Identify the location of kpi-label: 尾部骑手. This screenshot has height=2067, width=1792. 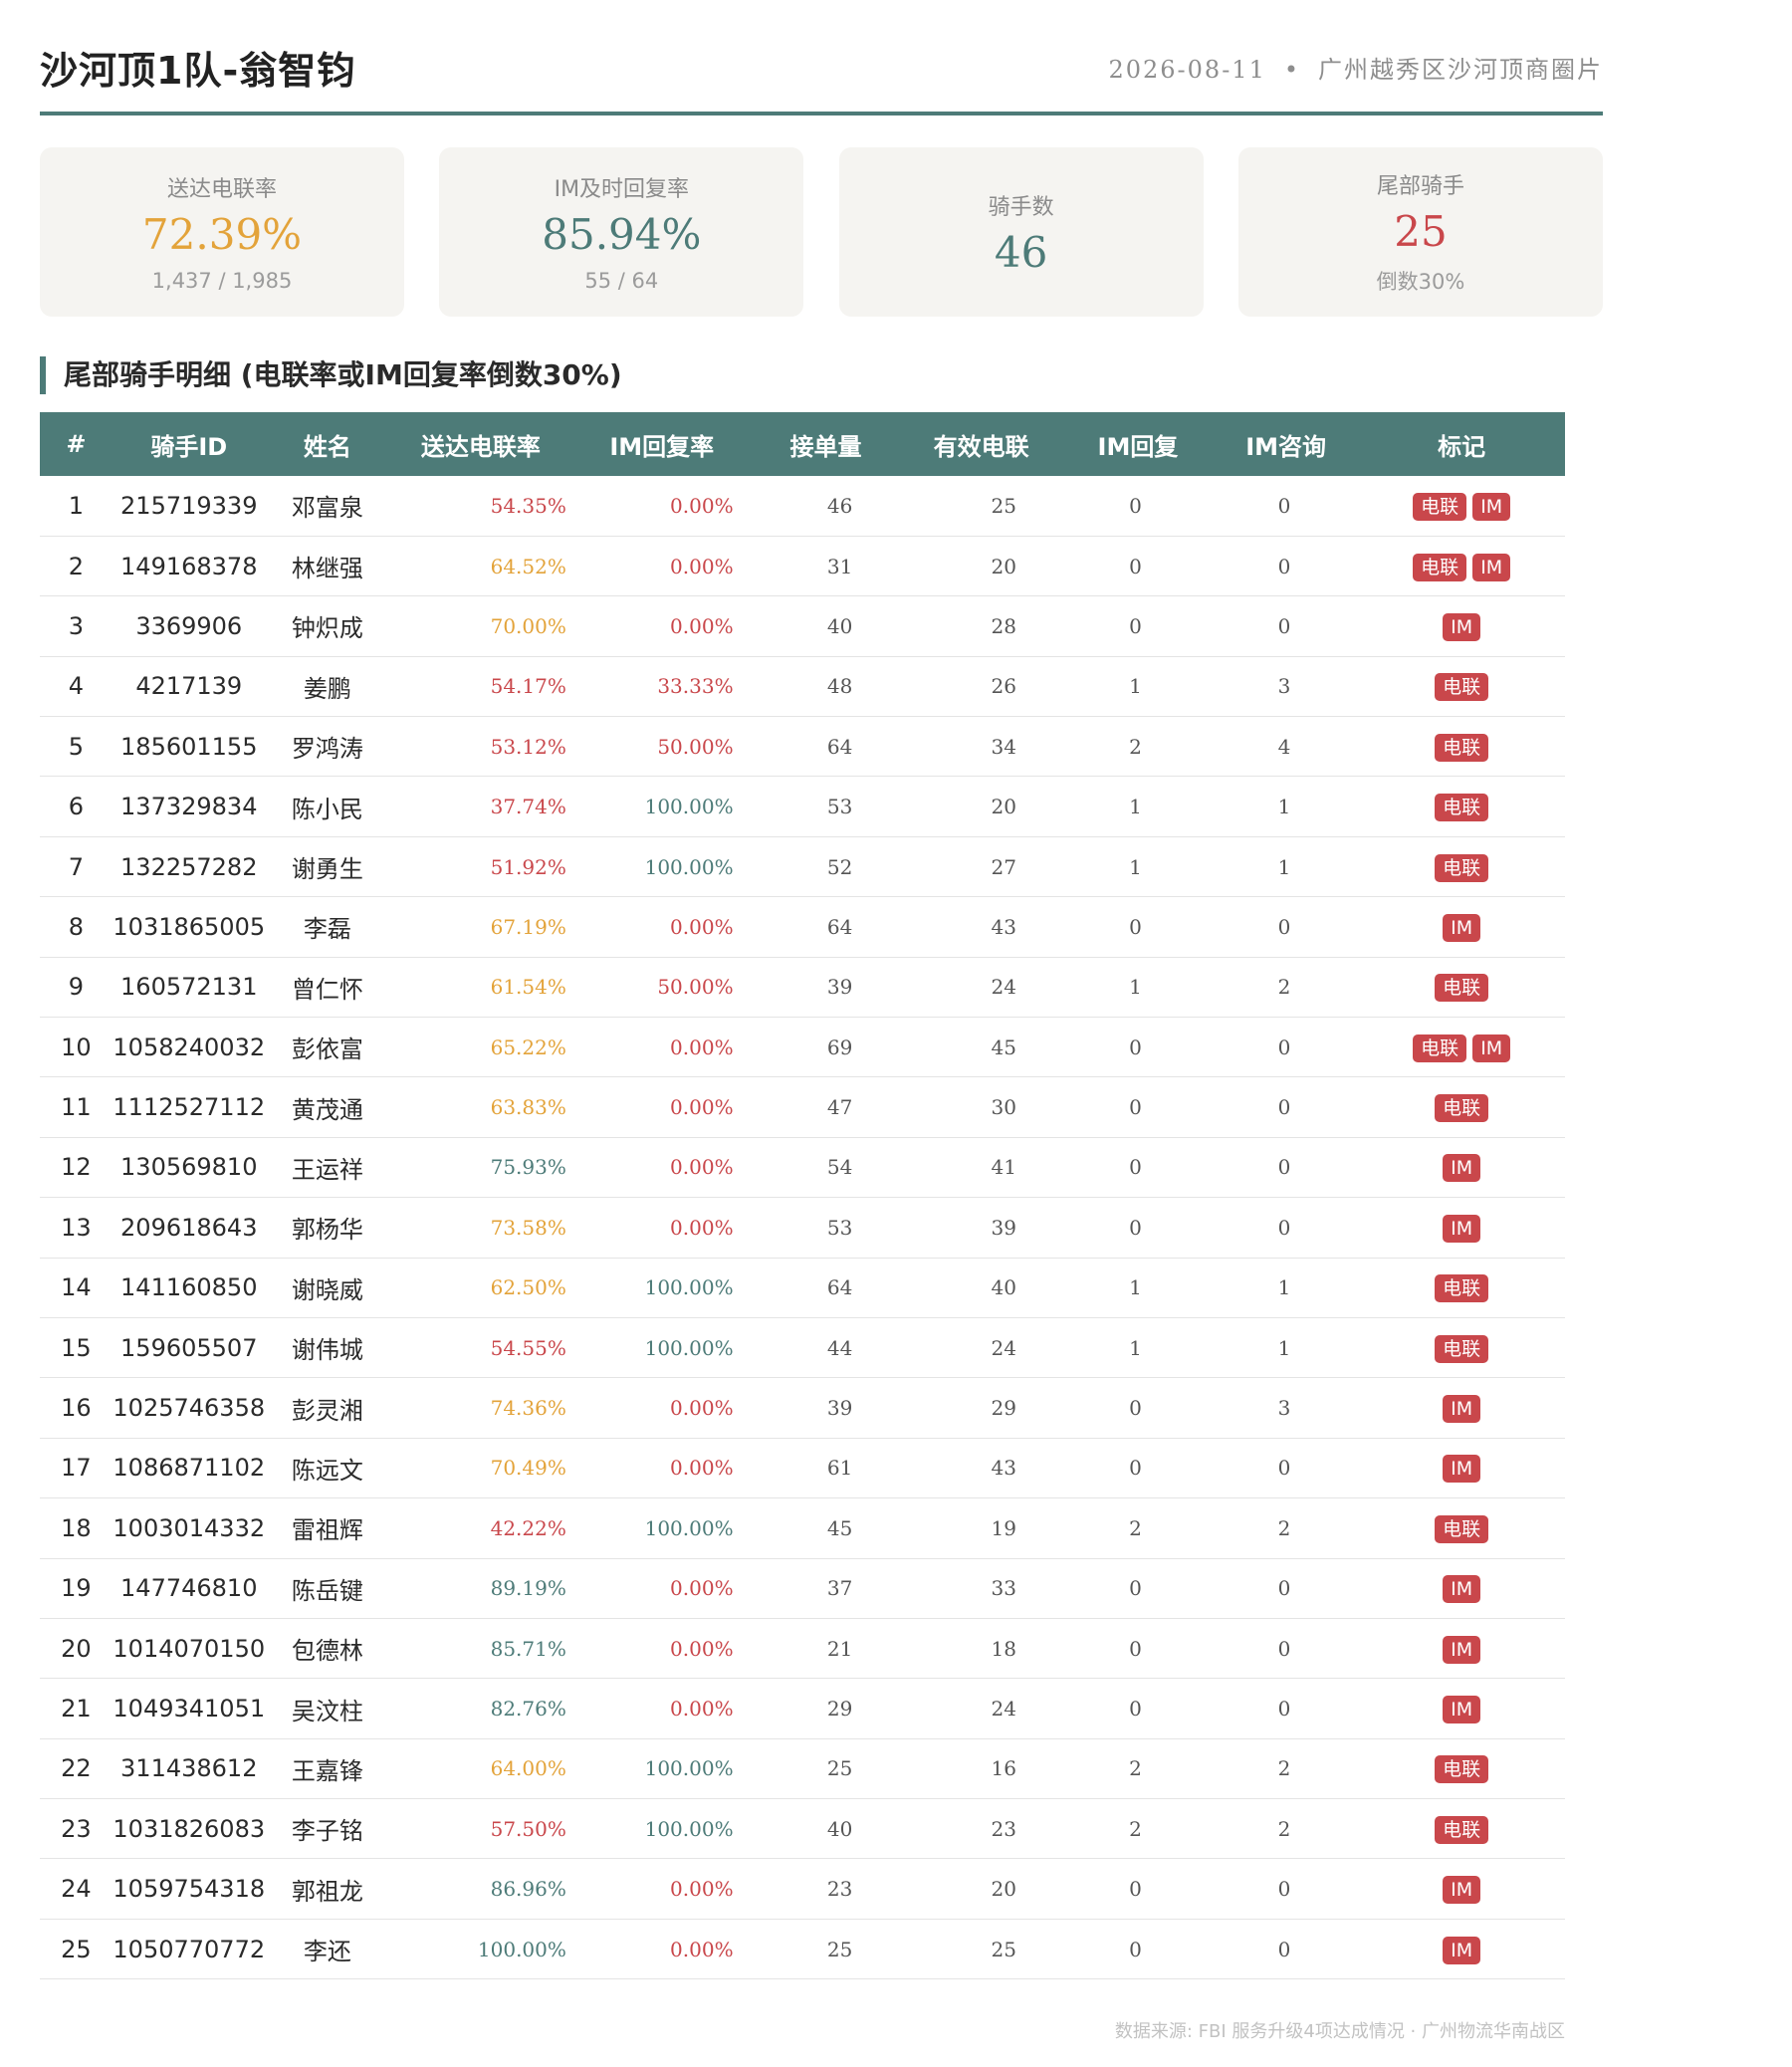
(1420, 186).